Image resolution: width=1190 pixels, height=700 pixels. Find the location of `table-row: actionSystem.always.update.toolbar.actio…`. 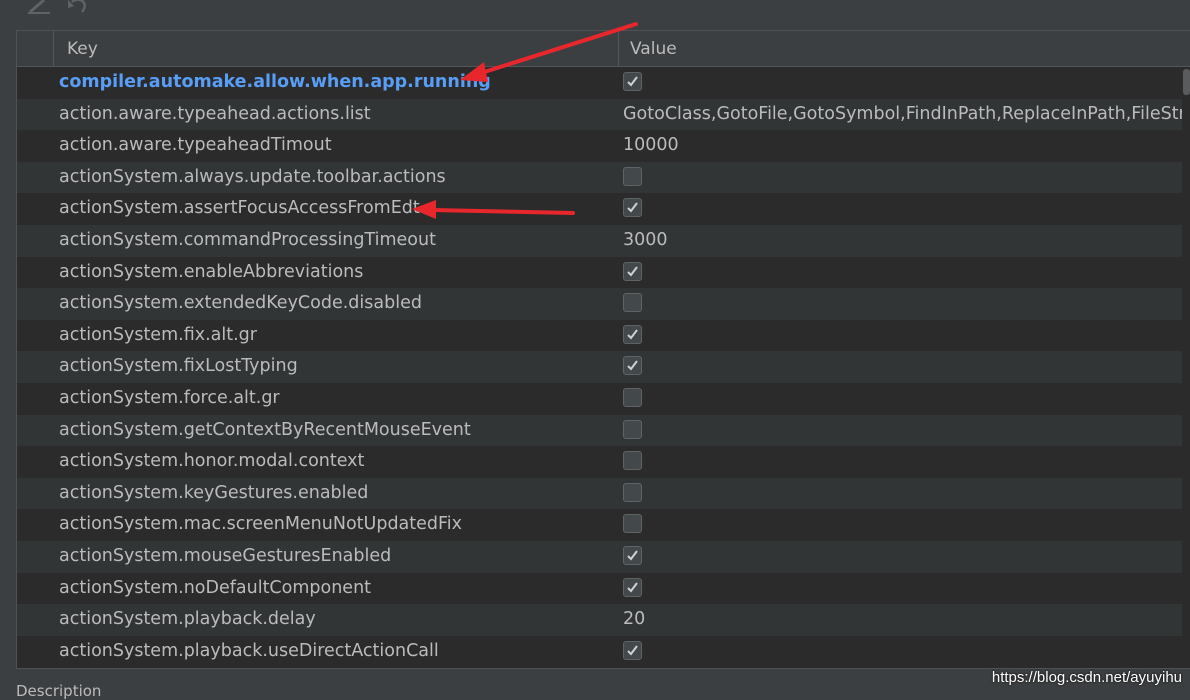

table-row: actionSystem.always.update.toolbar.actio… is located at coordinates (603, 177).